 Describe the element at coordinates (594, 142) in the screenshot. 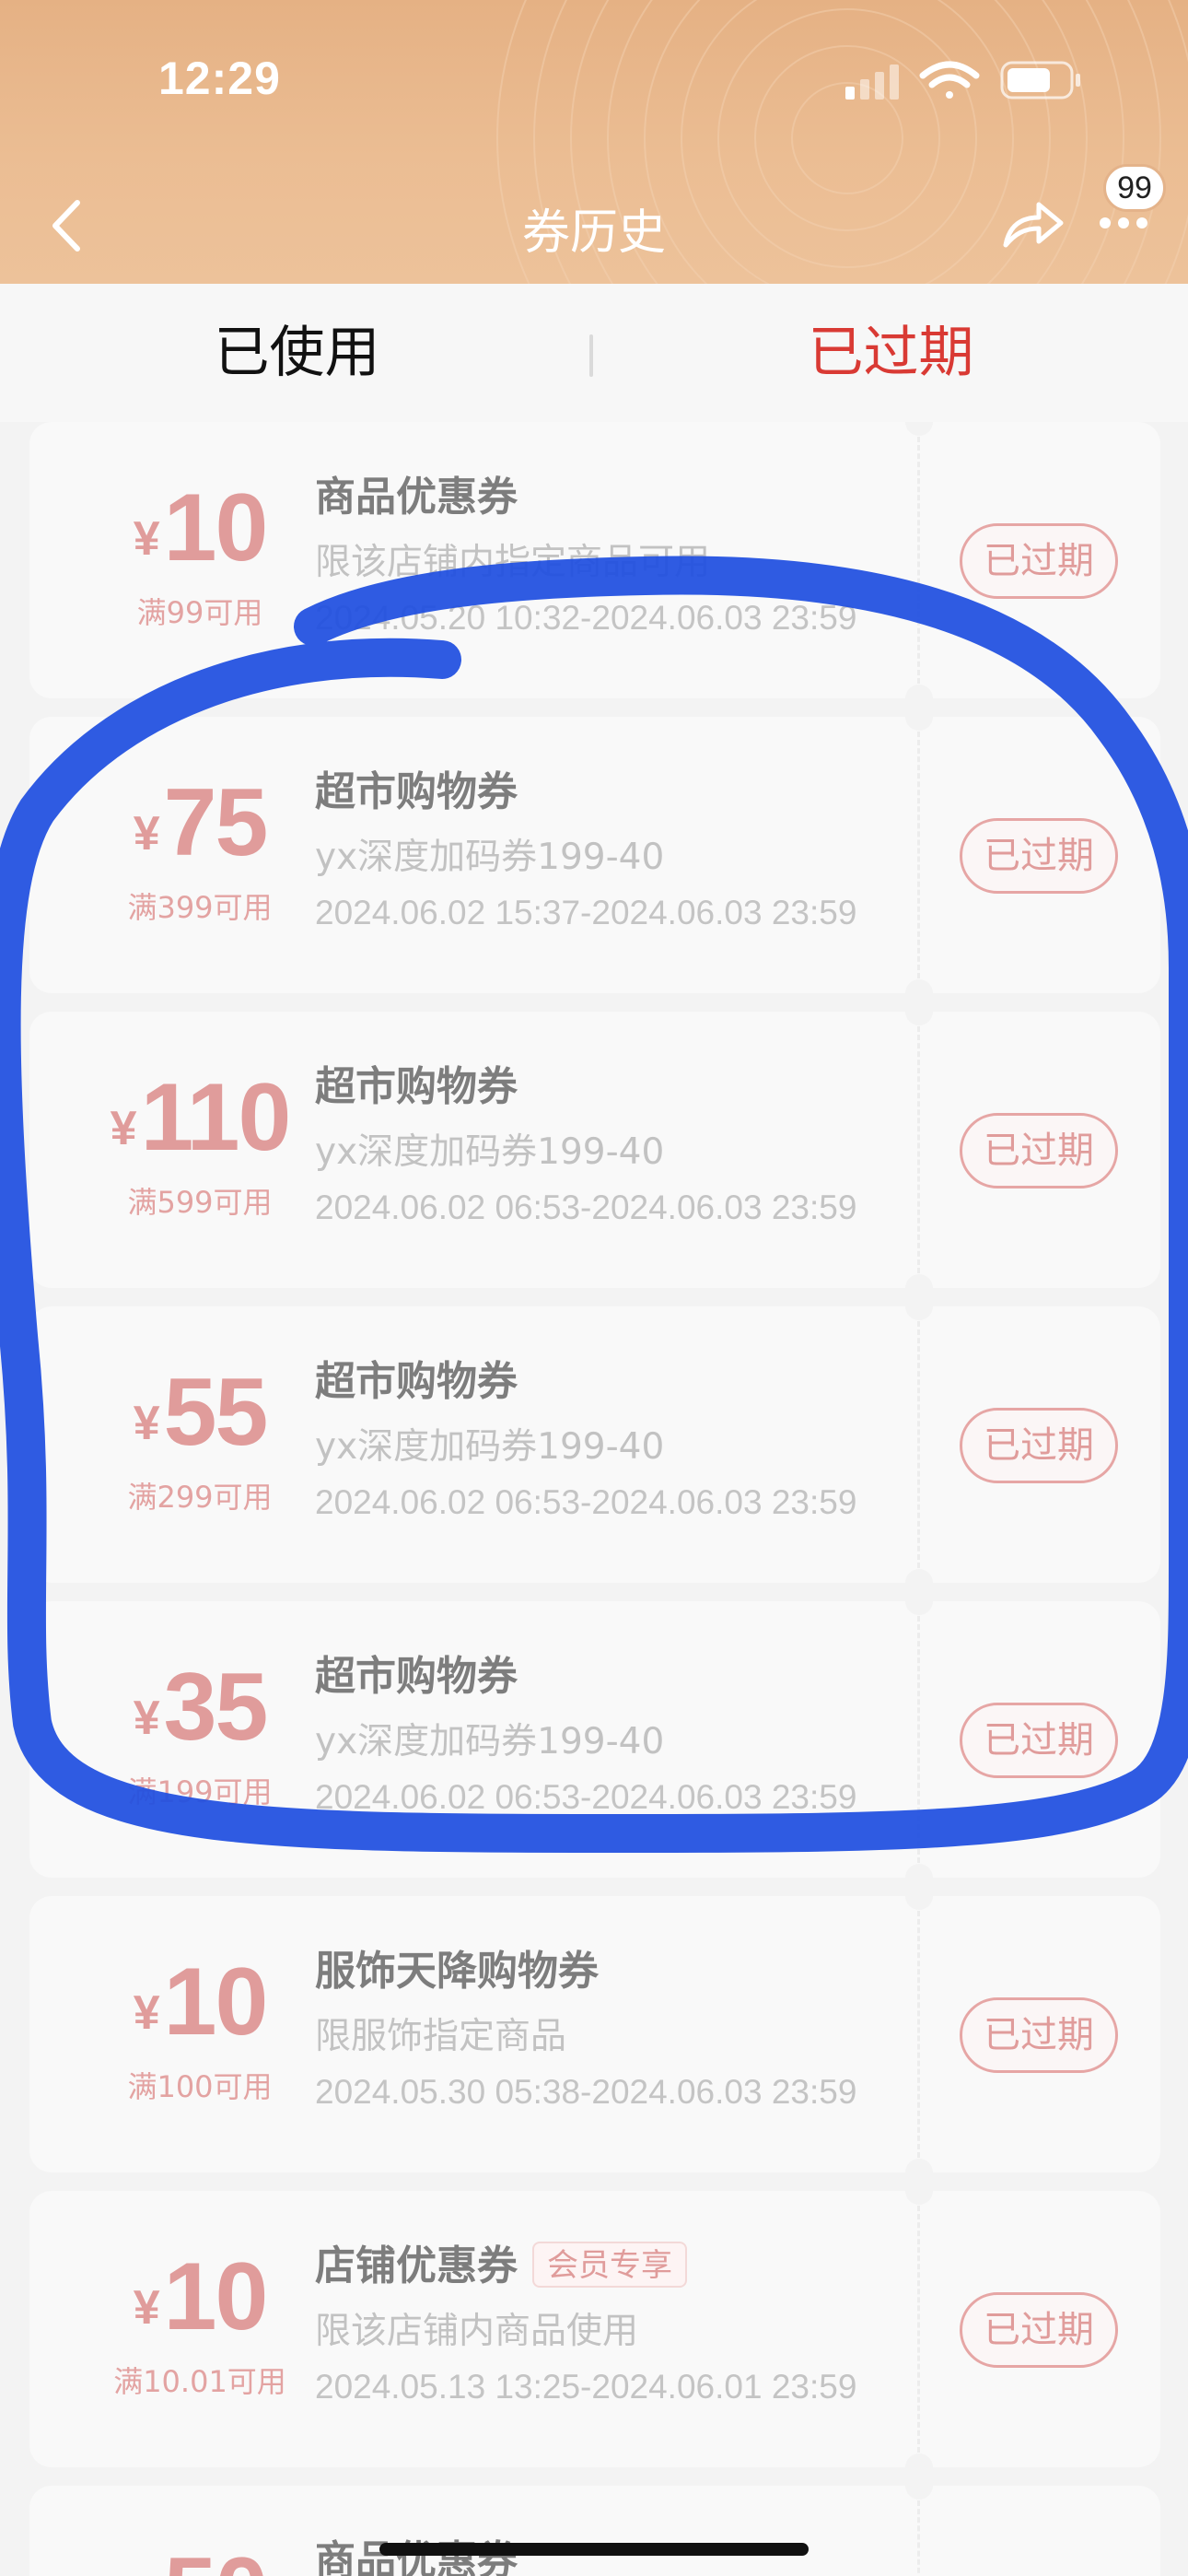

I see `header: 12:29 券历史 99` at that location.